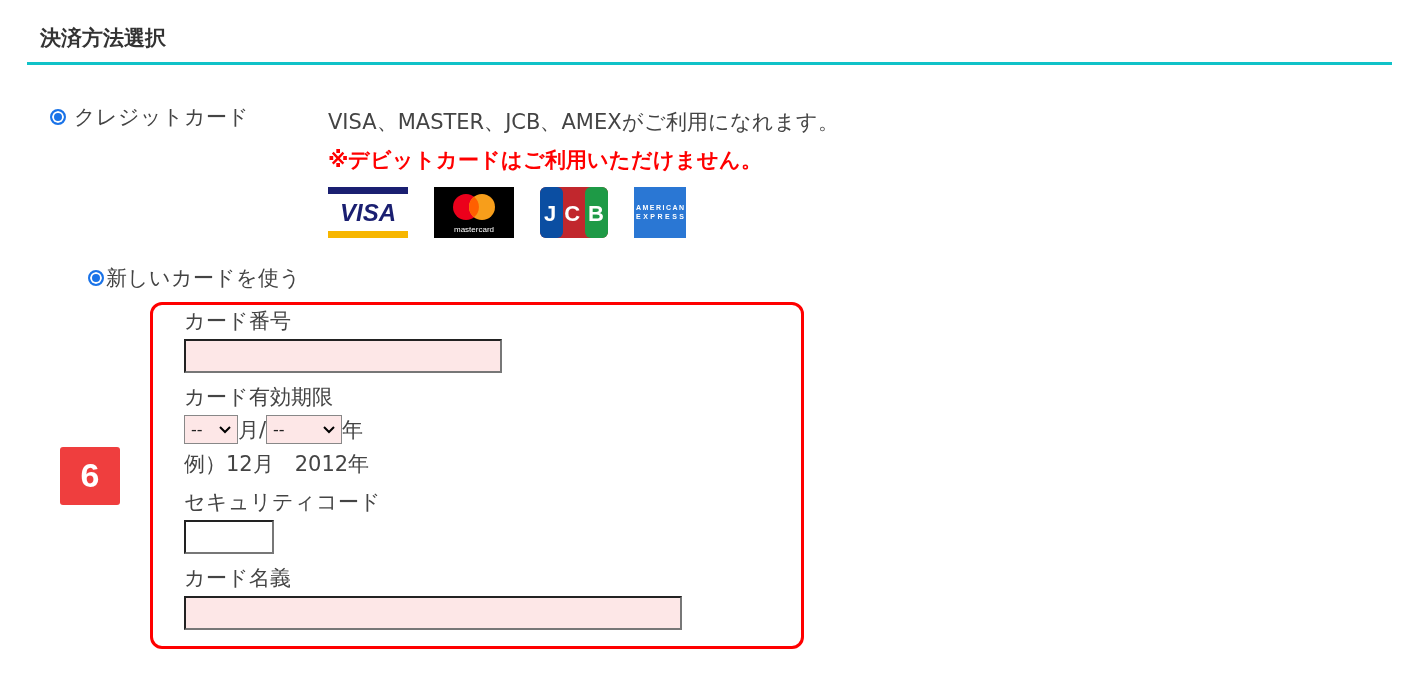  I want to click on option-label: 新しいカードを使う, so click(203, 278).